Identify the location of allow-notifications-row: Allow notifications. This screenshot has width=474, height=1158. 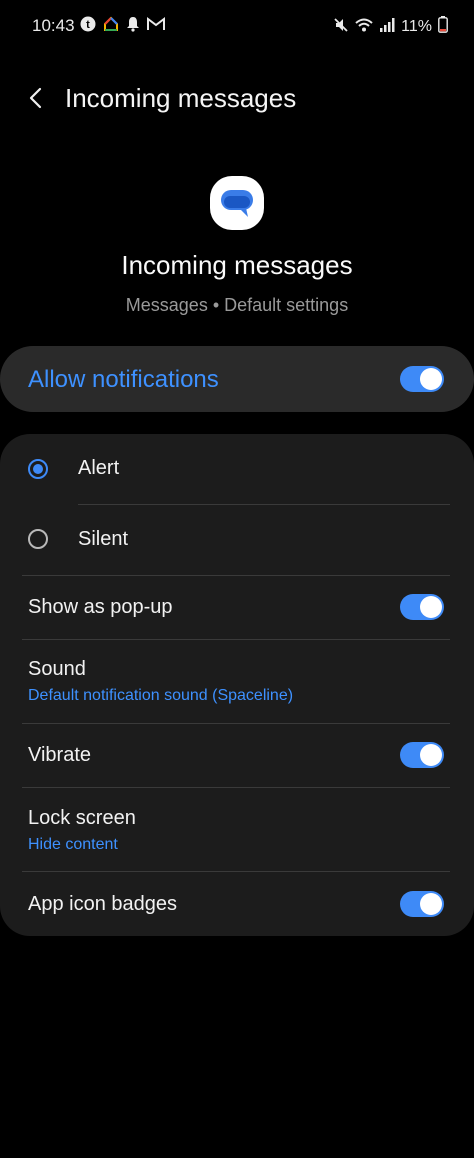
(237, 379).